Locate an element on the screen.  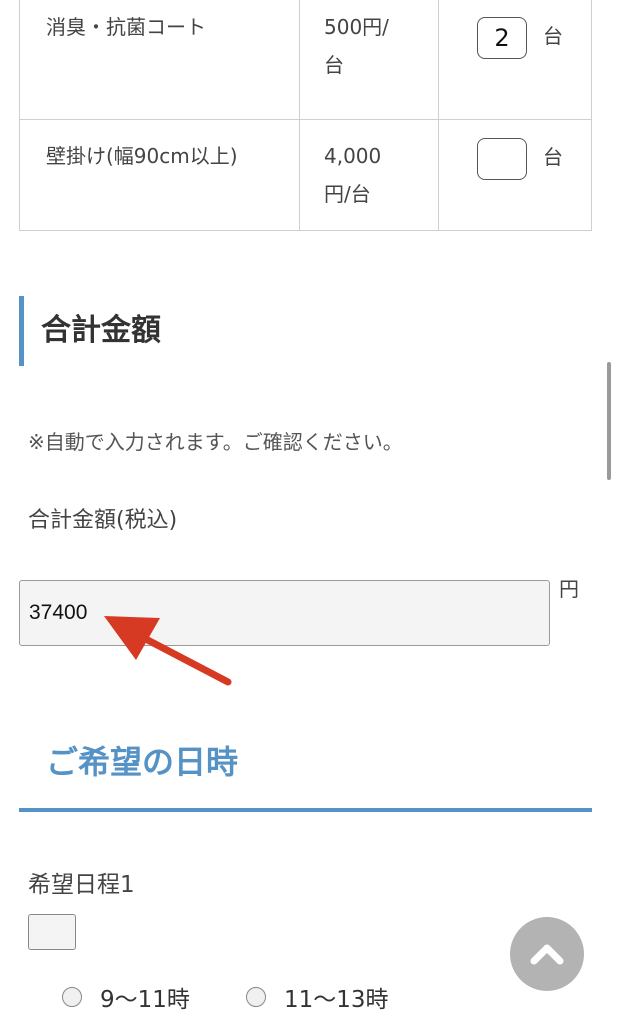
date-field is located at coordinates (52, 932).